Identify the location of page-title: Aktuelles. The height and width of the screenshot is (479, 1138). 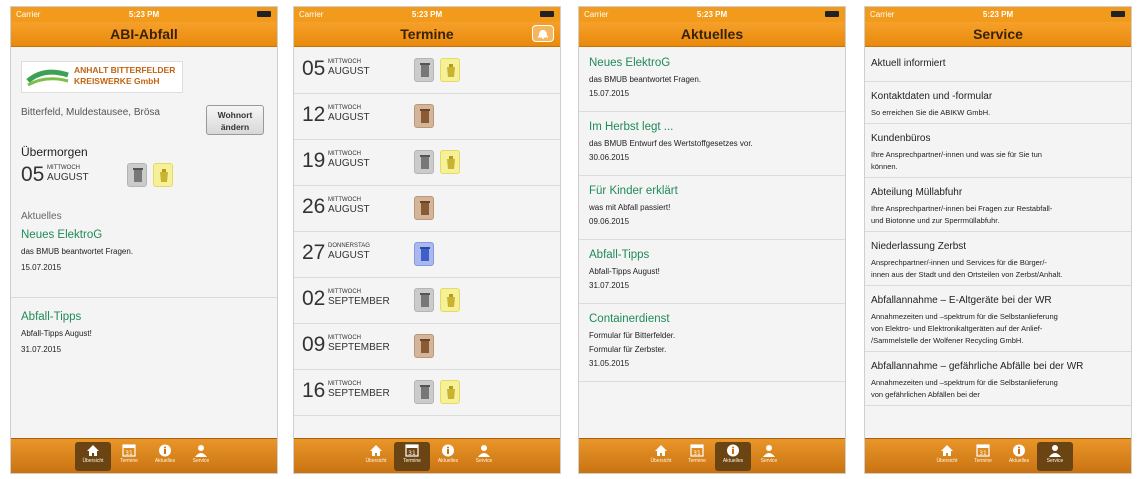
(712, 34).